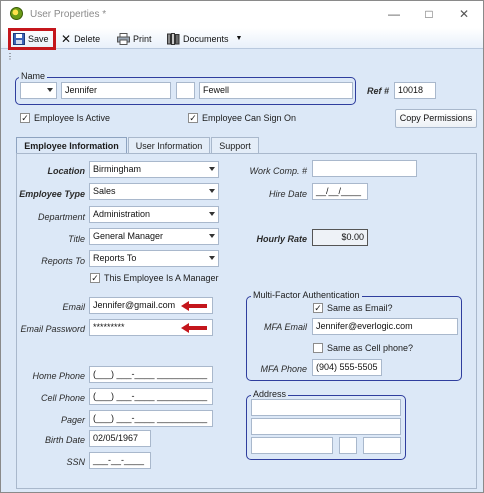 The height and width of the screenshot is (493, 484). What do you see at coordinates (378, 91) in the screenshot?
I see `ref-label: Ref #` at bounding box center [378, 91].